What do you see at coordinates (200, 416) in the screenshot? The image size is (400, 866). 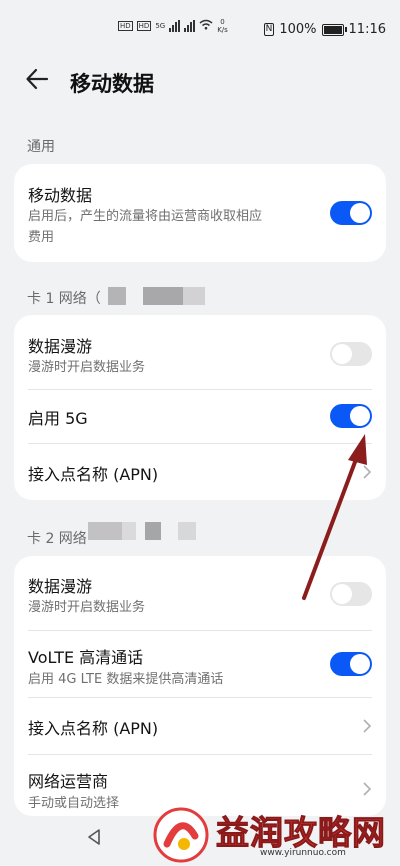 I see `enable-5g-row: 启用 5G` at bounding box center [200, 416].